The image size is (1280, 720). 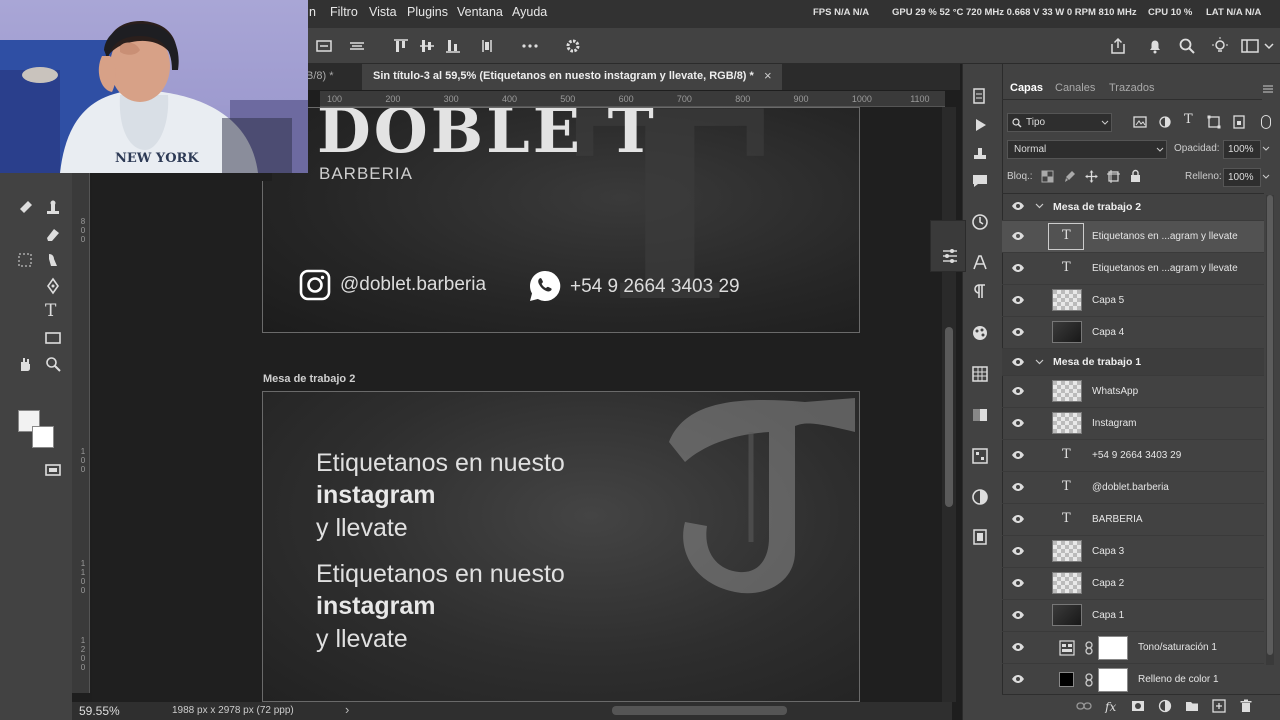 What do you see at coordinates (427, 46) in the screenshot?
I see `align-vcenter-icon` at bounding box center [427, 46].